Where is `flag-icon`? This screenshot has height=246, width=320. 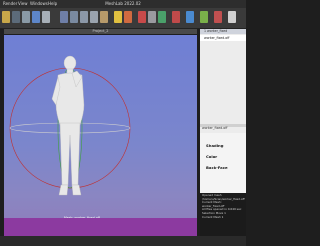
flag-icon is located at coordinates (218, 17).